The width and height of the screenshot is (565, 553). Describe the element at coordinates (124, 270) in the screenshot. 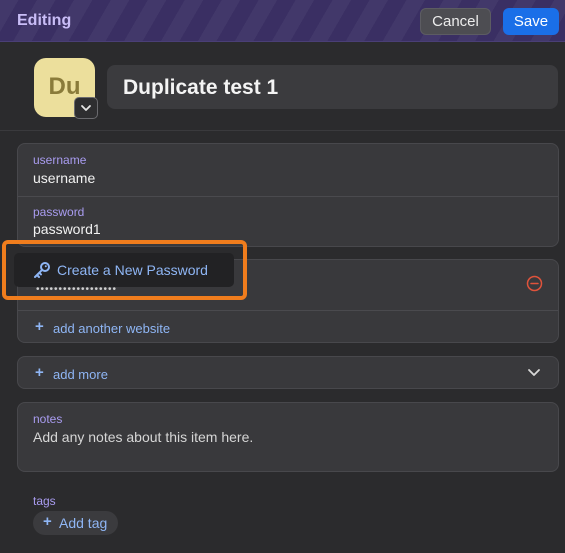

I see `highlight-frame` at that location.